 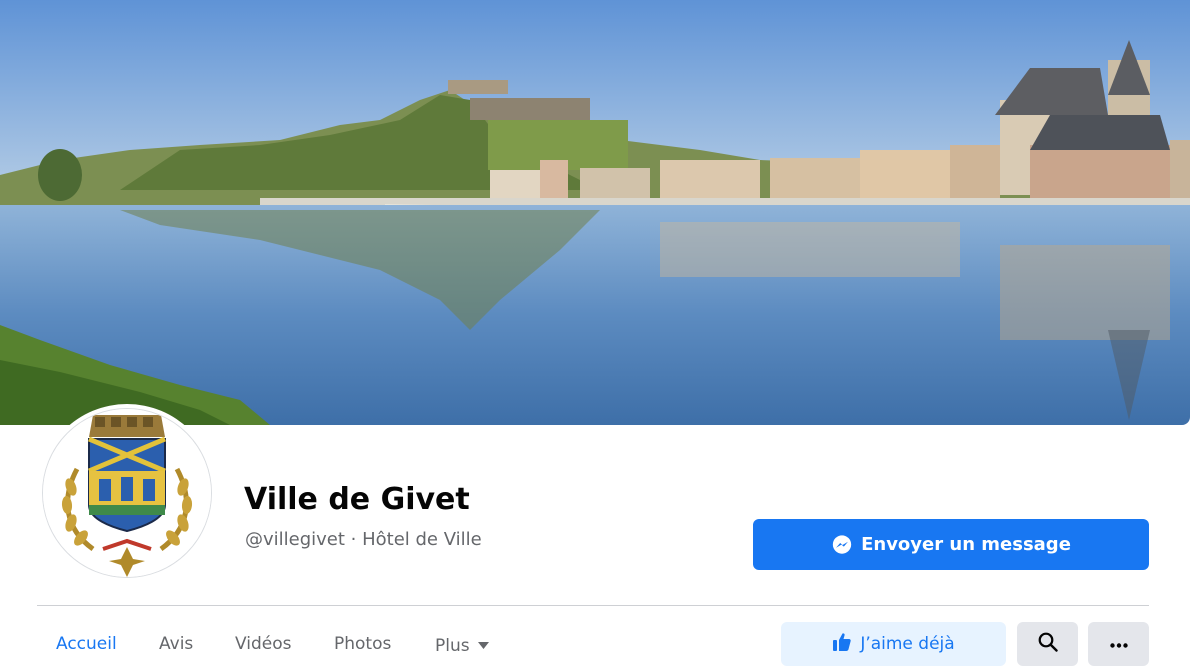 What do you see at coordinates (176, 644) in the screenshot?
I see `tab-avis: Avis` at bounding box center [176, 644].